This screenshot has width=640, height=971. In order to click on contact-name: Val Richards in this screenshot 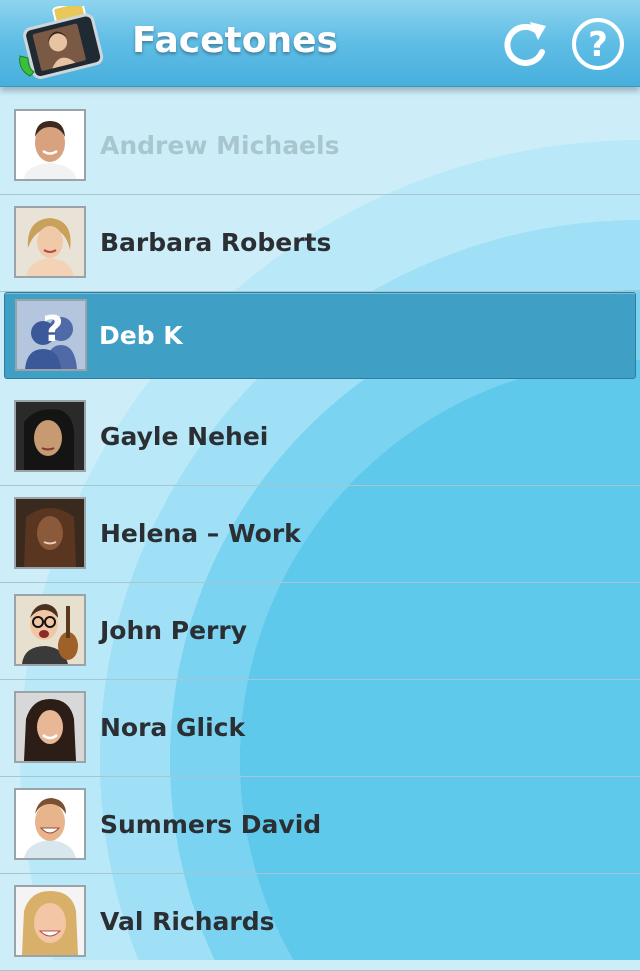, I will do `click(187, 921)`.